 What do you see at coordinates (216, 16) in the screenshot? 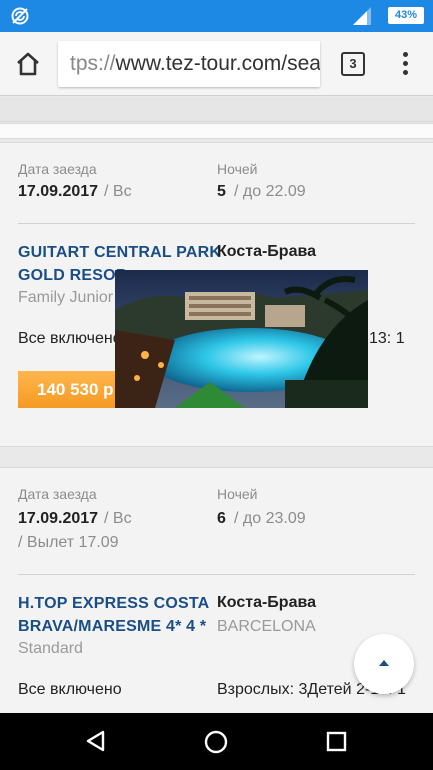
I see `status-bar: 43%` at bounding box center [216, 16].